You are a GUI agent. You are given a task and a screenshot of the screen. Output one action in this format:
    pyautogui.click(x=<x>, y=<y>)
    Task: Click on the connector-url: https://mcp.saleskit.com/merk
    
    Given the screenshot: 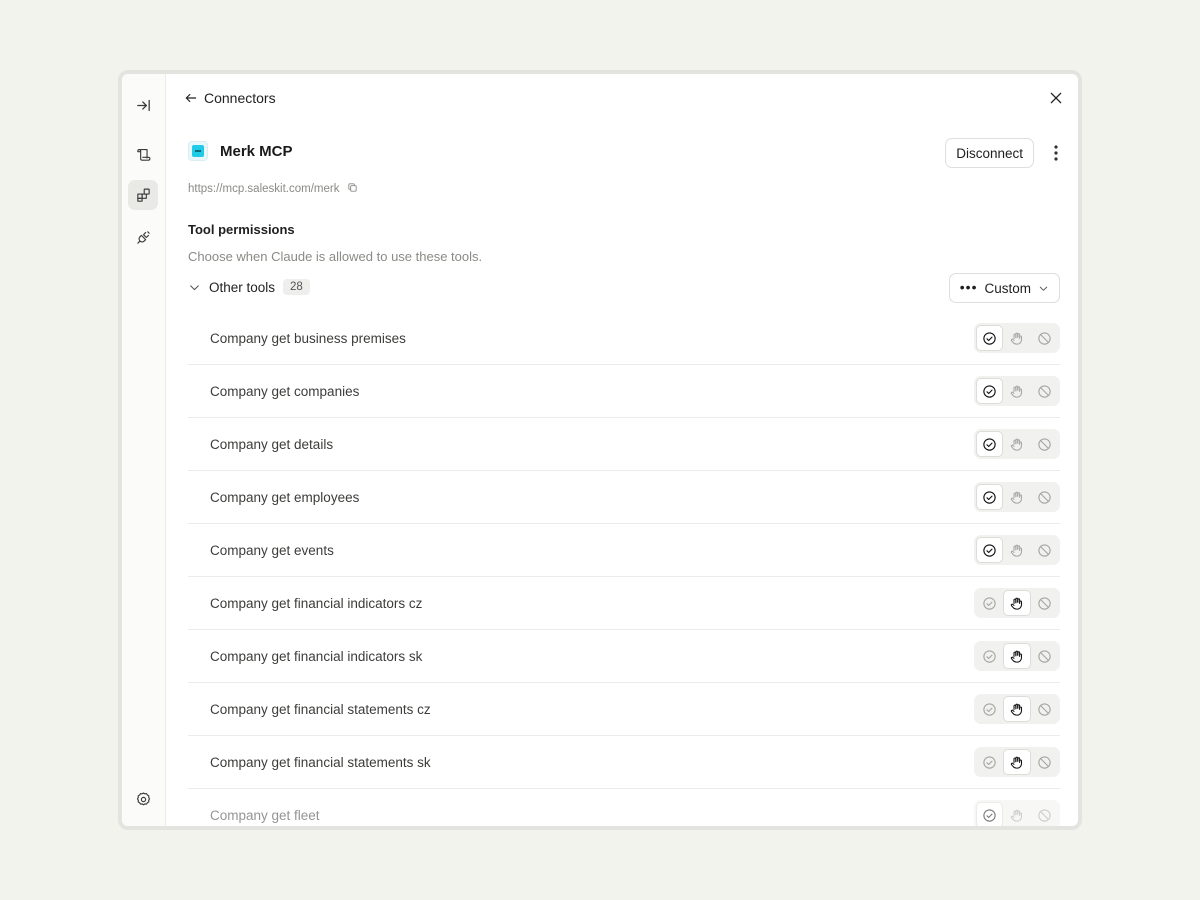 What is the action you would take?
    pyautogui.click(x=264, y=189)
    